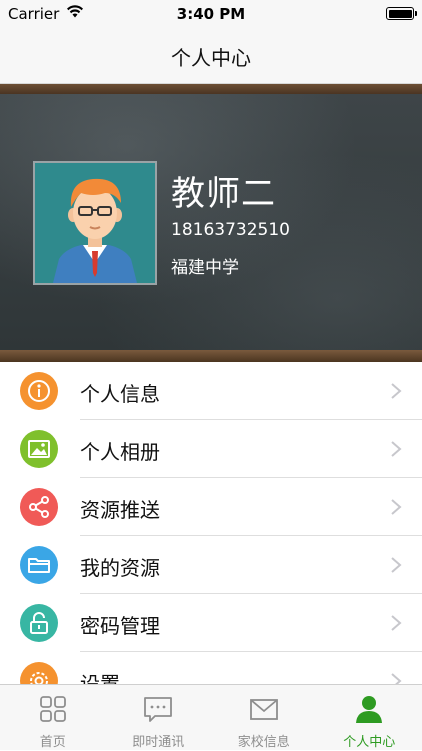  Describe the element at coordinates (39, 391) in the screenshot. I see `info-icon` at that location.